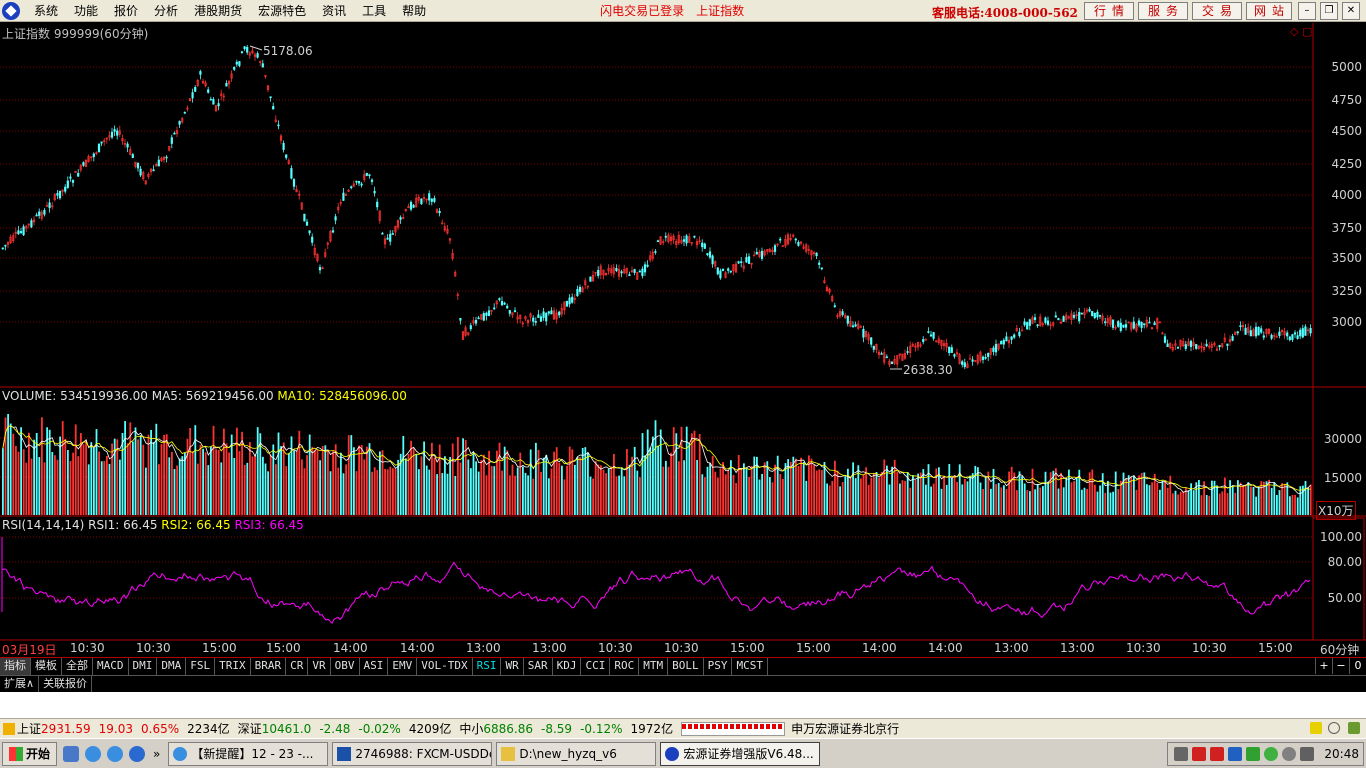 The width and height of the screenshot is (1366, 768). Describe the element at coordinates (15, 666) in the screenshot. I see `indicator-tab: 指标` at that location.